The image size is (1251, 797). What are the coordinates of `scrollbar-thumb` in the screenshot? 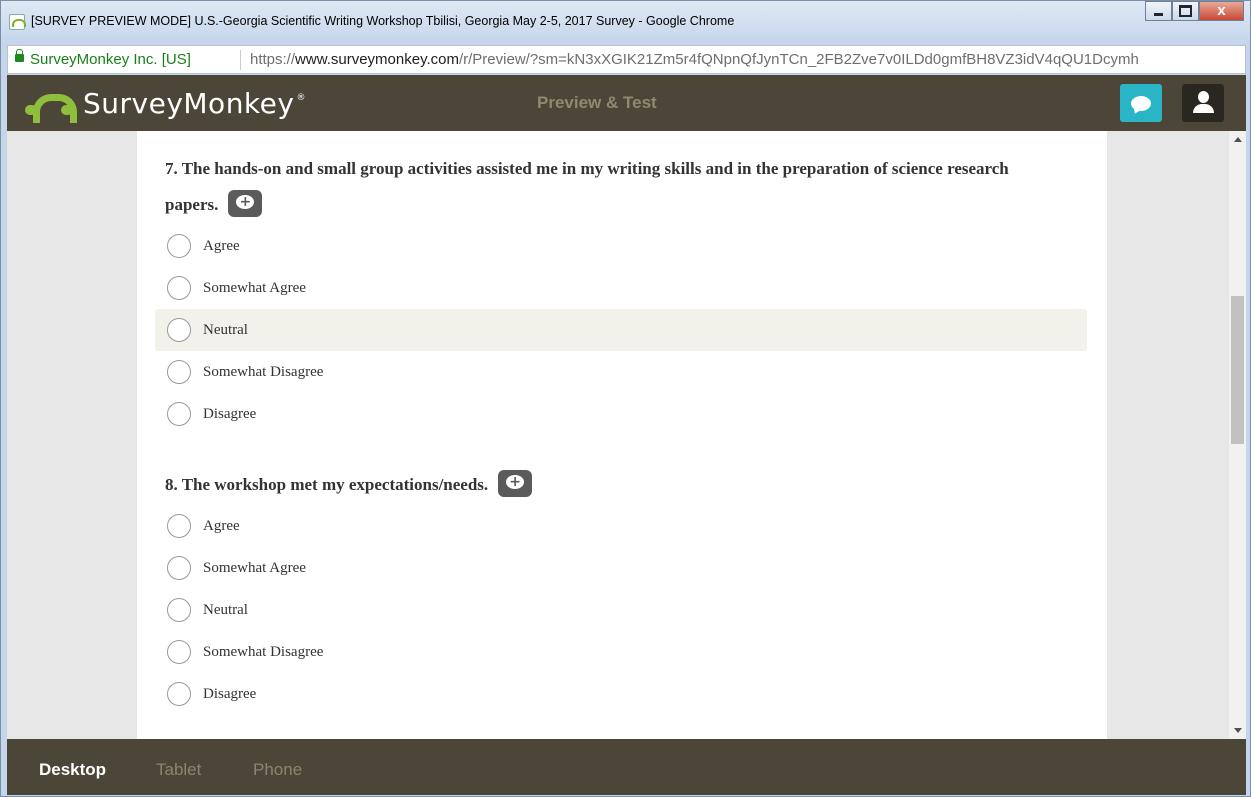 It's located at (1237, 370).